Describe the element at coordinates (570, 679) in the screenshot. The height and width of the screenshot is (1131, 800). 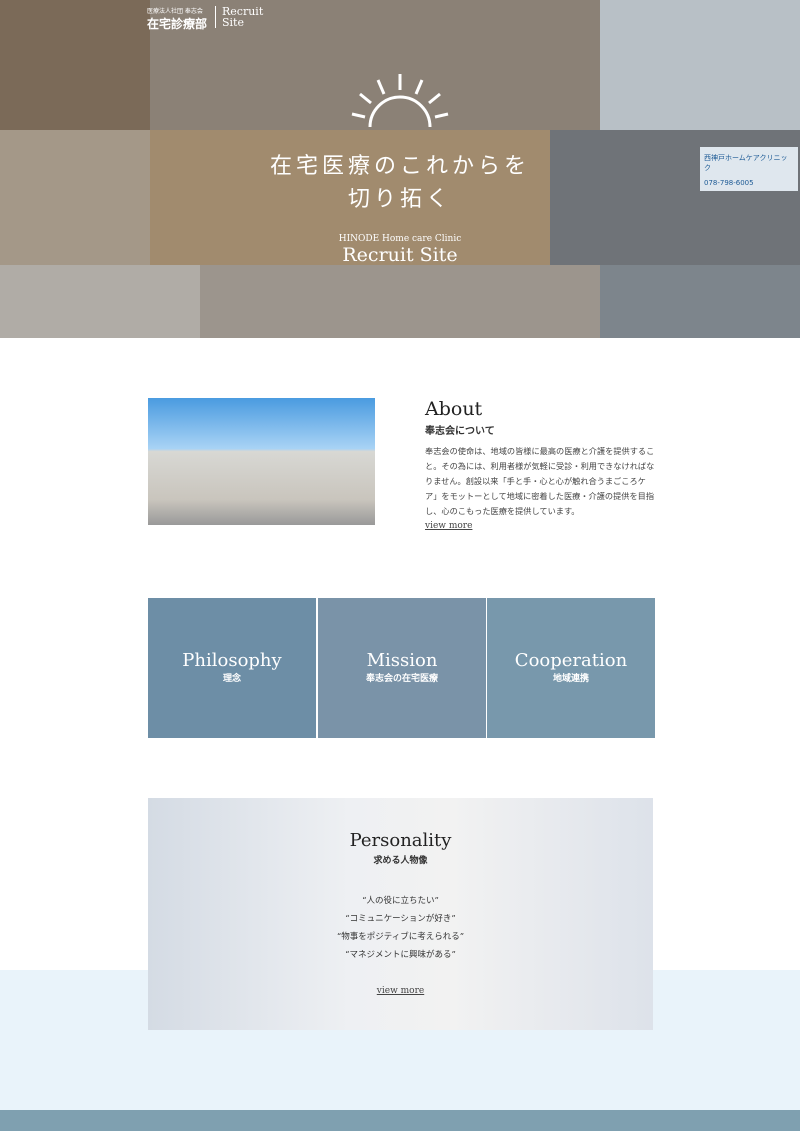
I see `tile-subtitle: 地域連携` at that location.